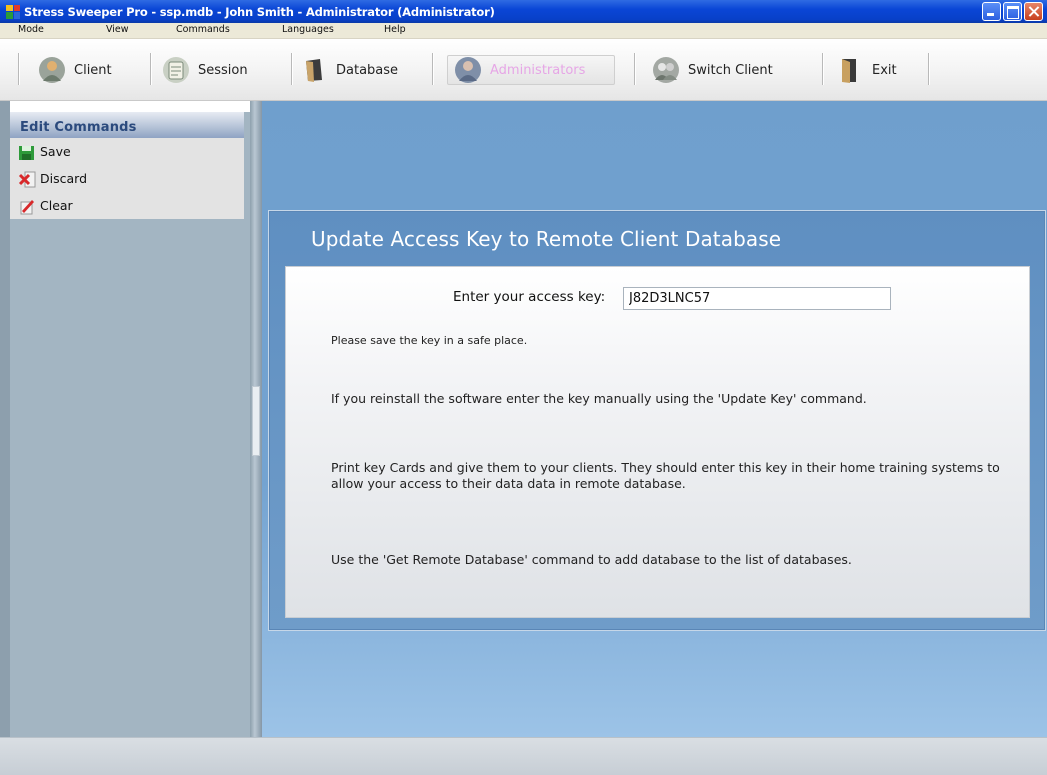 The image size is (1047, 775). I want to click on discard-command: Discard, so click(127, 178).